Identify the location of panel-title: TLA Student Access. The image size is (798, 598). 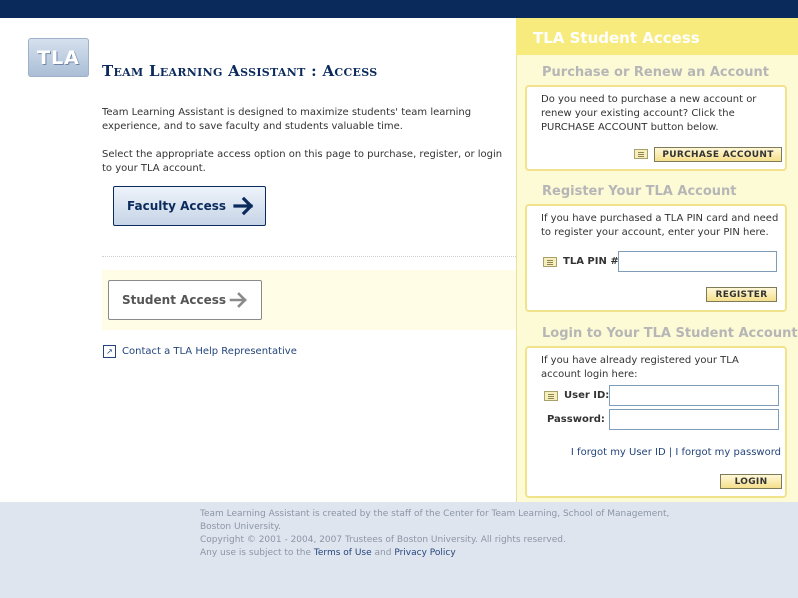
(616, 38).